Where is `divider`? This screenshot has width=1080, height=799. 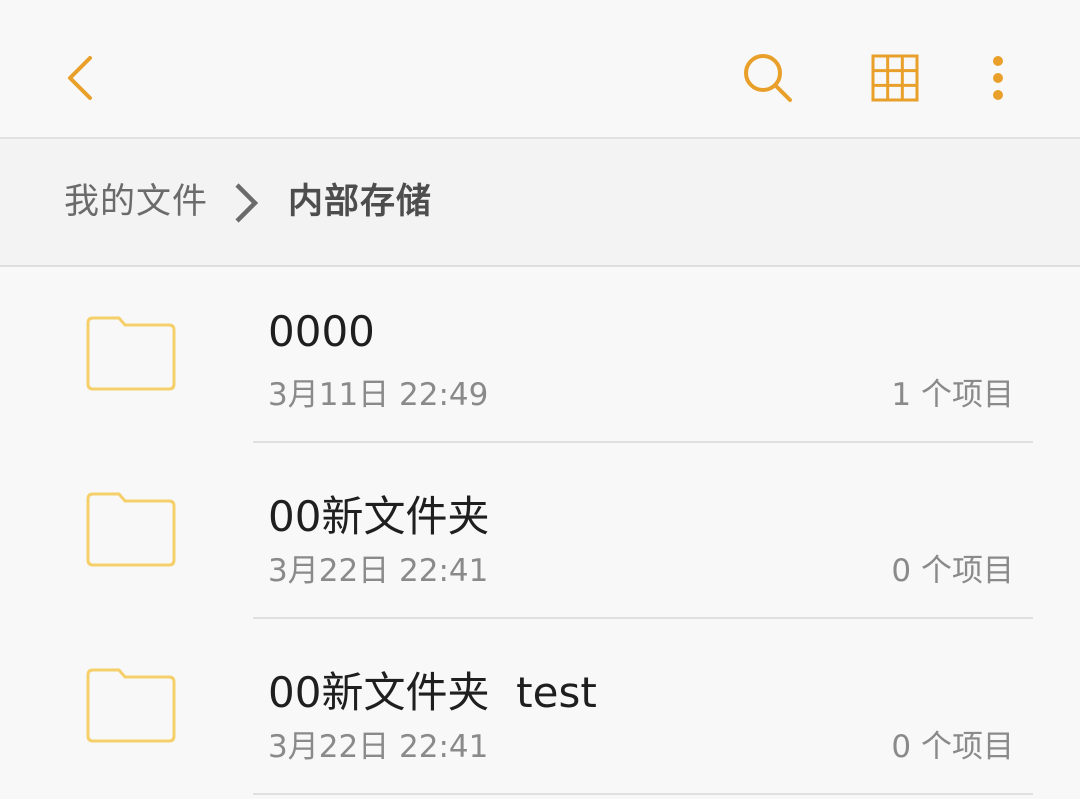 divider is located at coordinates (643, 794).